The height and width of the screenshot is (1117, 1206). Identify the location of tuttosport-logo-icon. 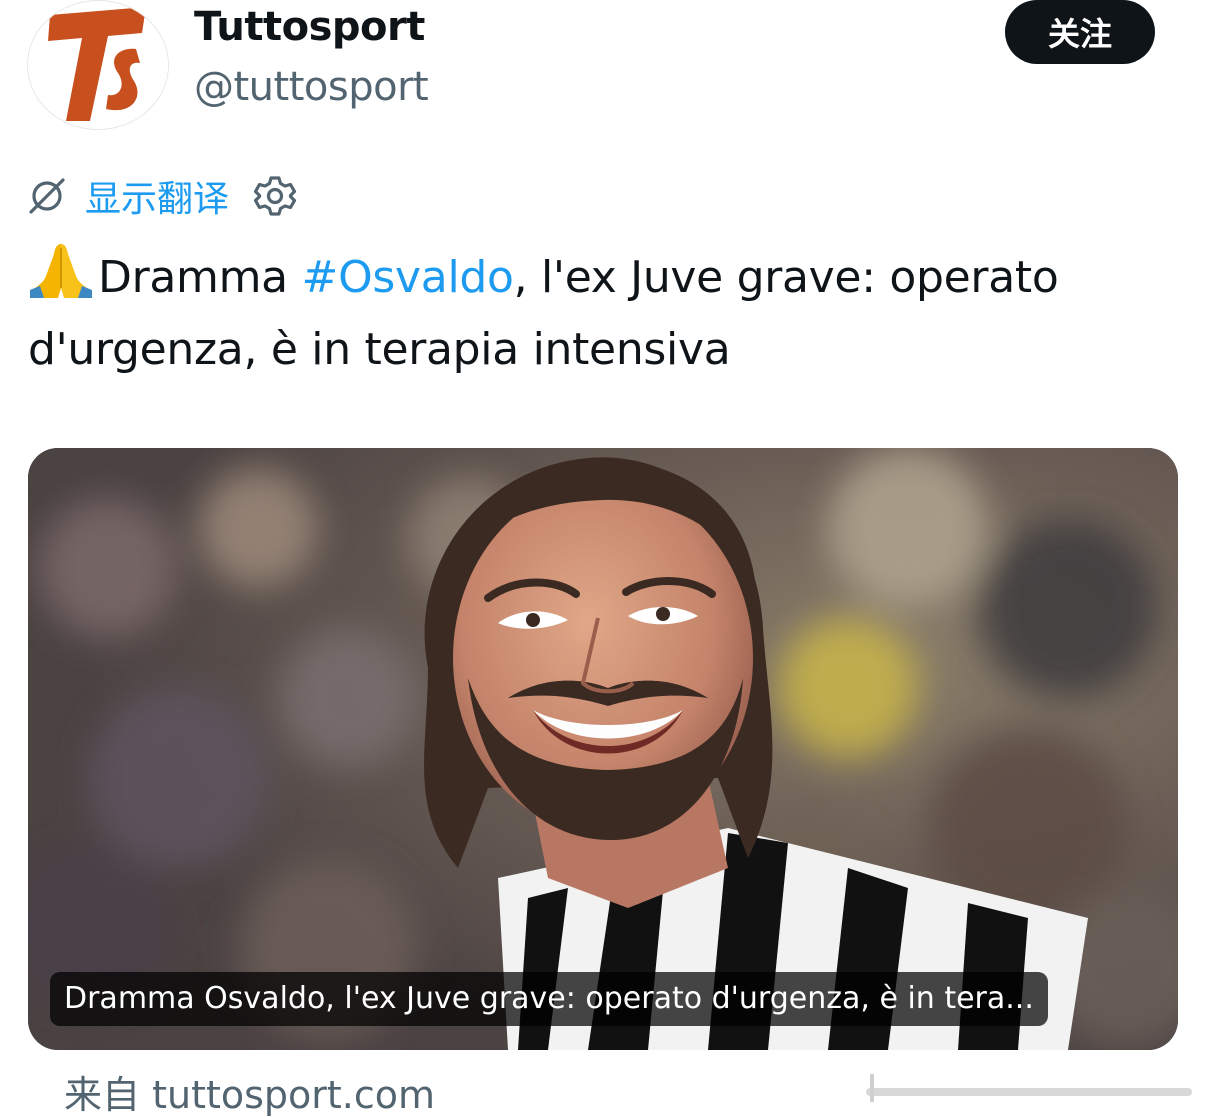
(98, 65).